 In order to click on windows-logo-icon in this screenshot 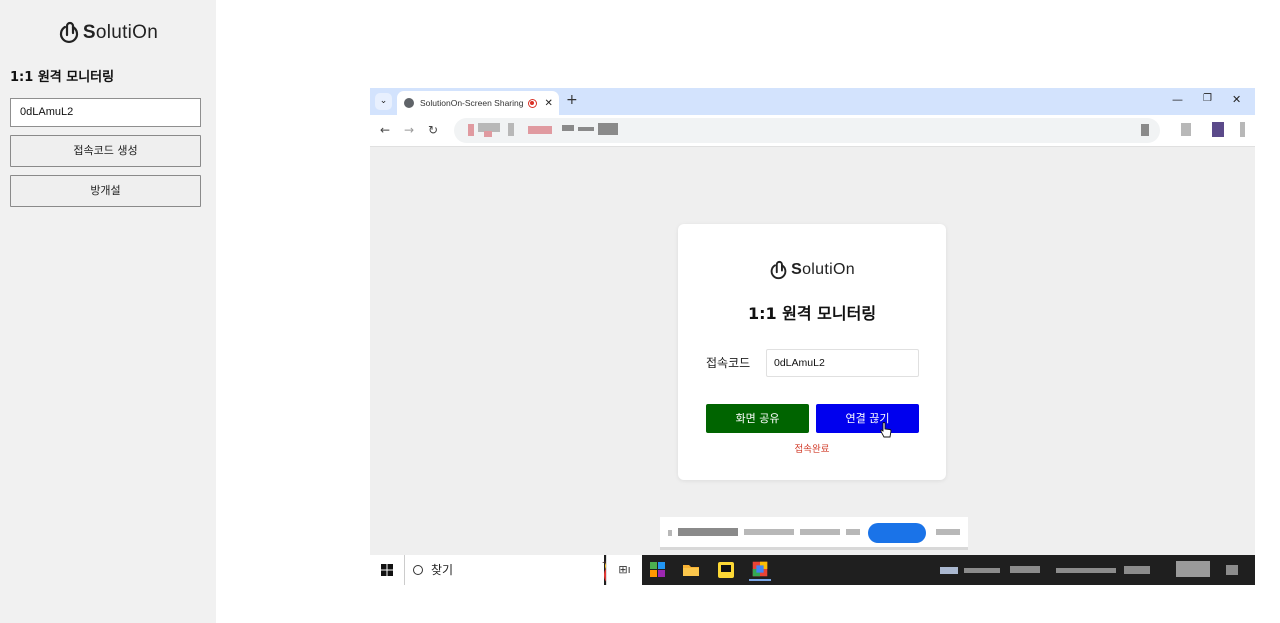, I will do `click(387, 570)`.